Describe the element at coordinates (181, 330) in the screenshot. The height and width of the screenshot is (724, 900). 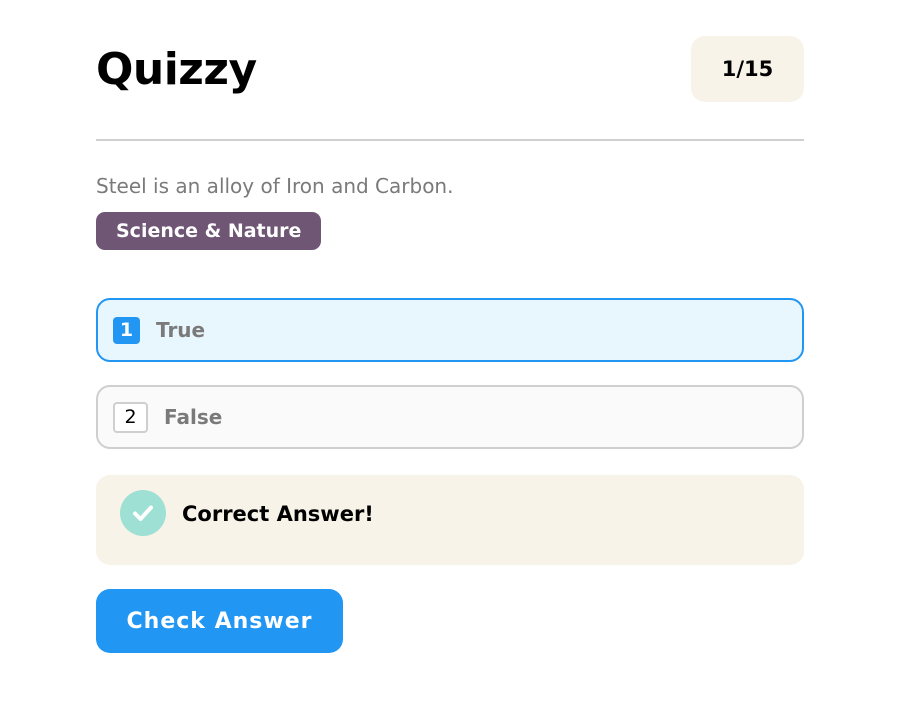
I see `option-label: True` at that location.